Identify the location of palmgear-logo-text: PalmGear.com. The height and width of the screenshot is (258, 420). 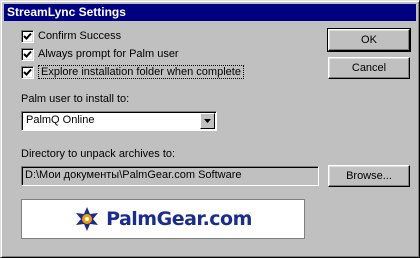
(179, 219).